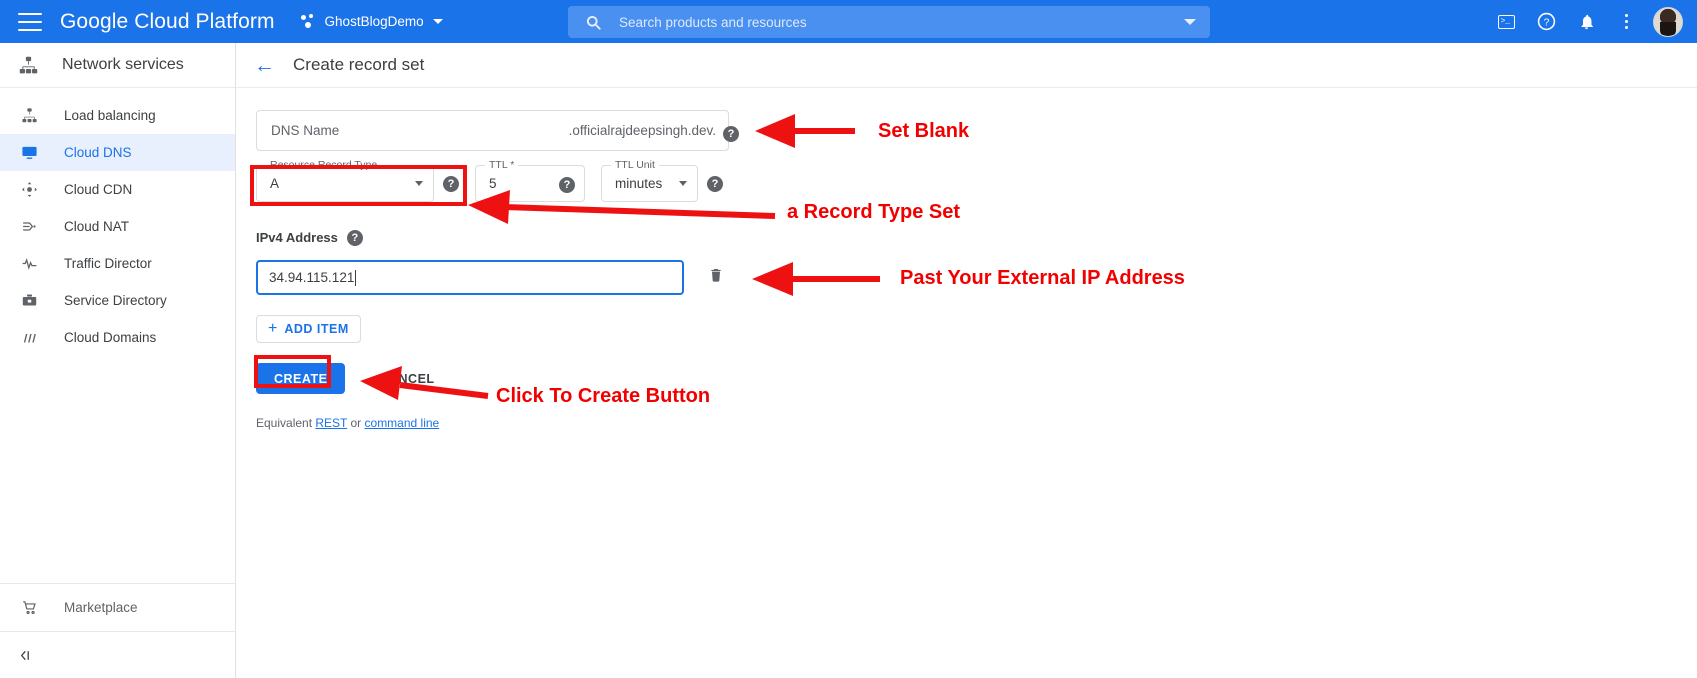 This screenshot has height=678, width=1697. Describe the element at coordinates (110, 115) in the screenshot. I see `sidebar-item-label: Load balancing` at that location.